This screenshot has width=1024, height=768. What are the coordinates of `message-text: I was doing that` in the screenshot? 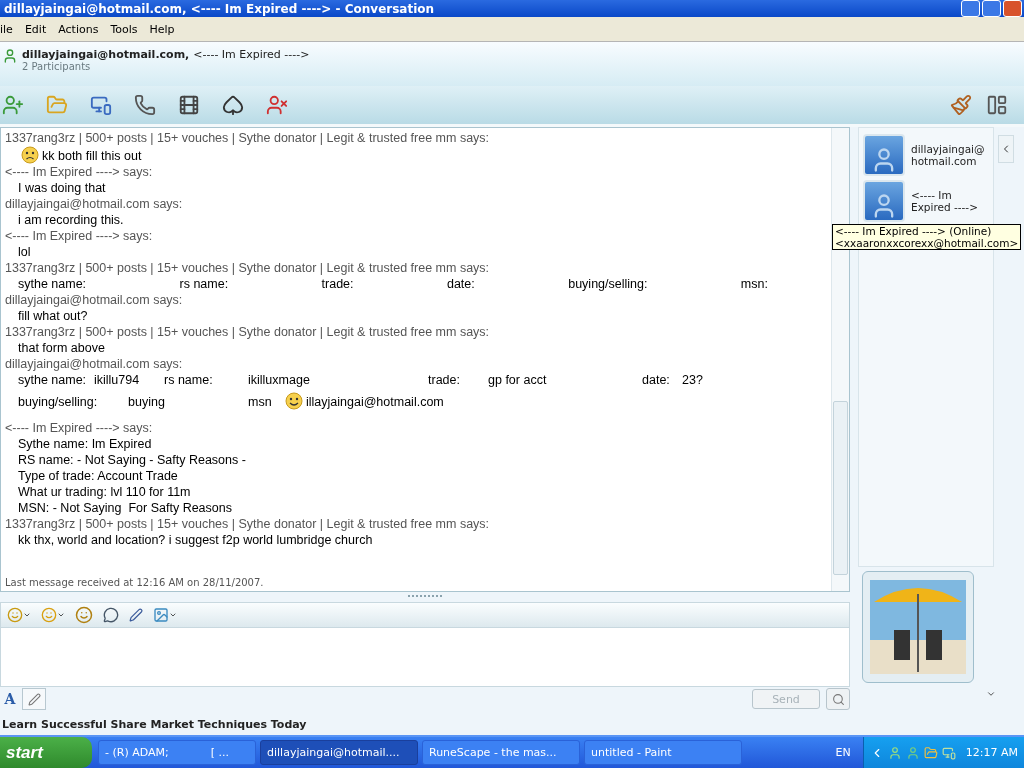 It's located at (62, 188).